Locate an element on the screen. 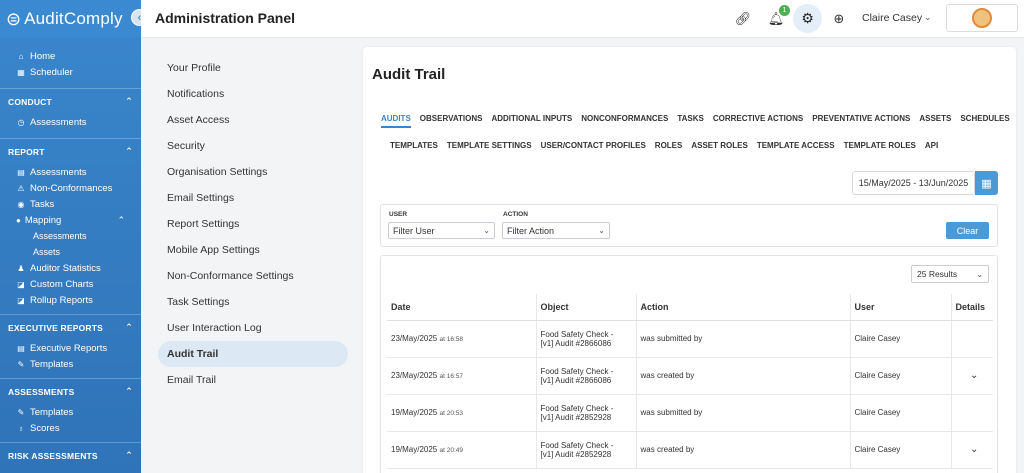 This screenshot has width=1024, height=473. tab-additional-inputs: ADDITIONAL INPUTS is located at coordinates (531, 121).